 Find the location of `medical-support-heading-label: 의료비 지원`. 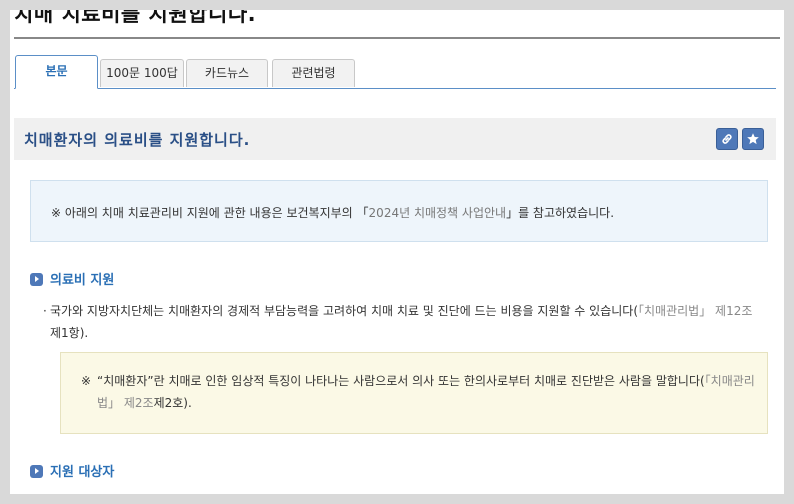

medical-support-heading-label: 의료비 지원 is located at coordinates (82, 280).